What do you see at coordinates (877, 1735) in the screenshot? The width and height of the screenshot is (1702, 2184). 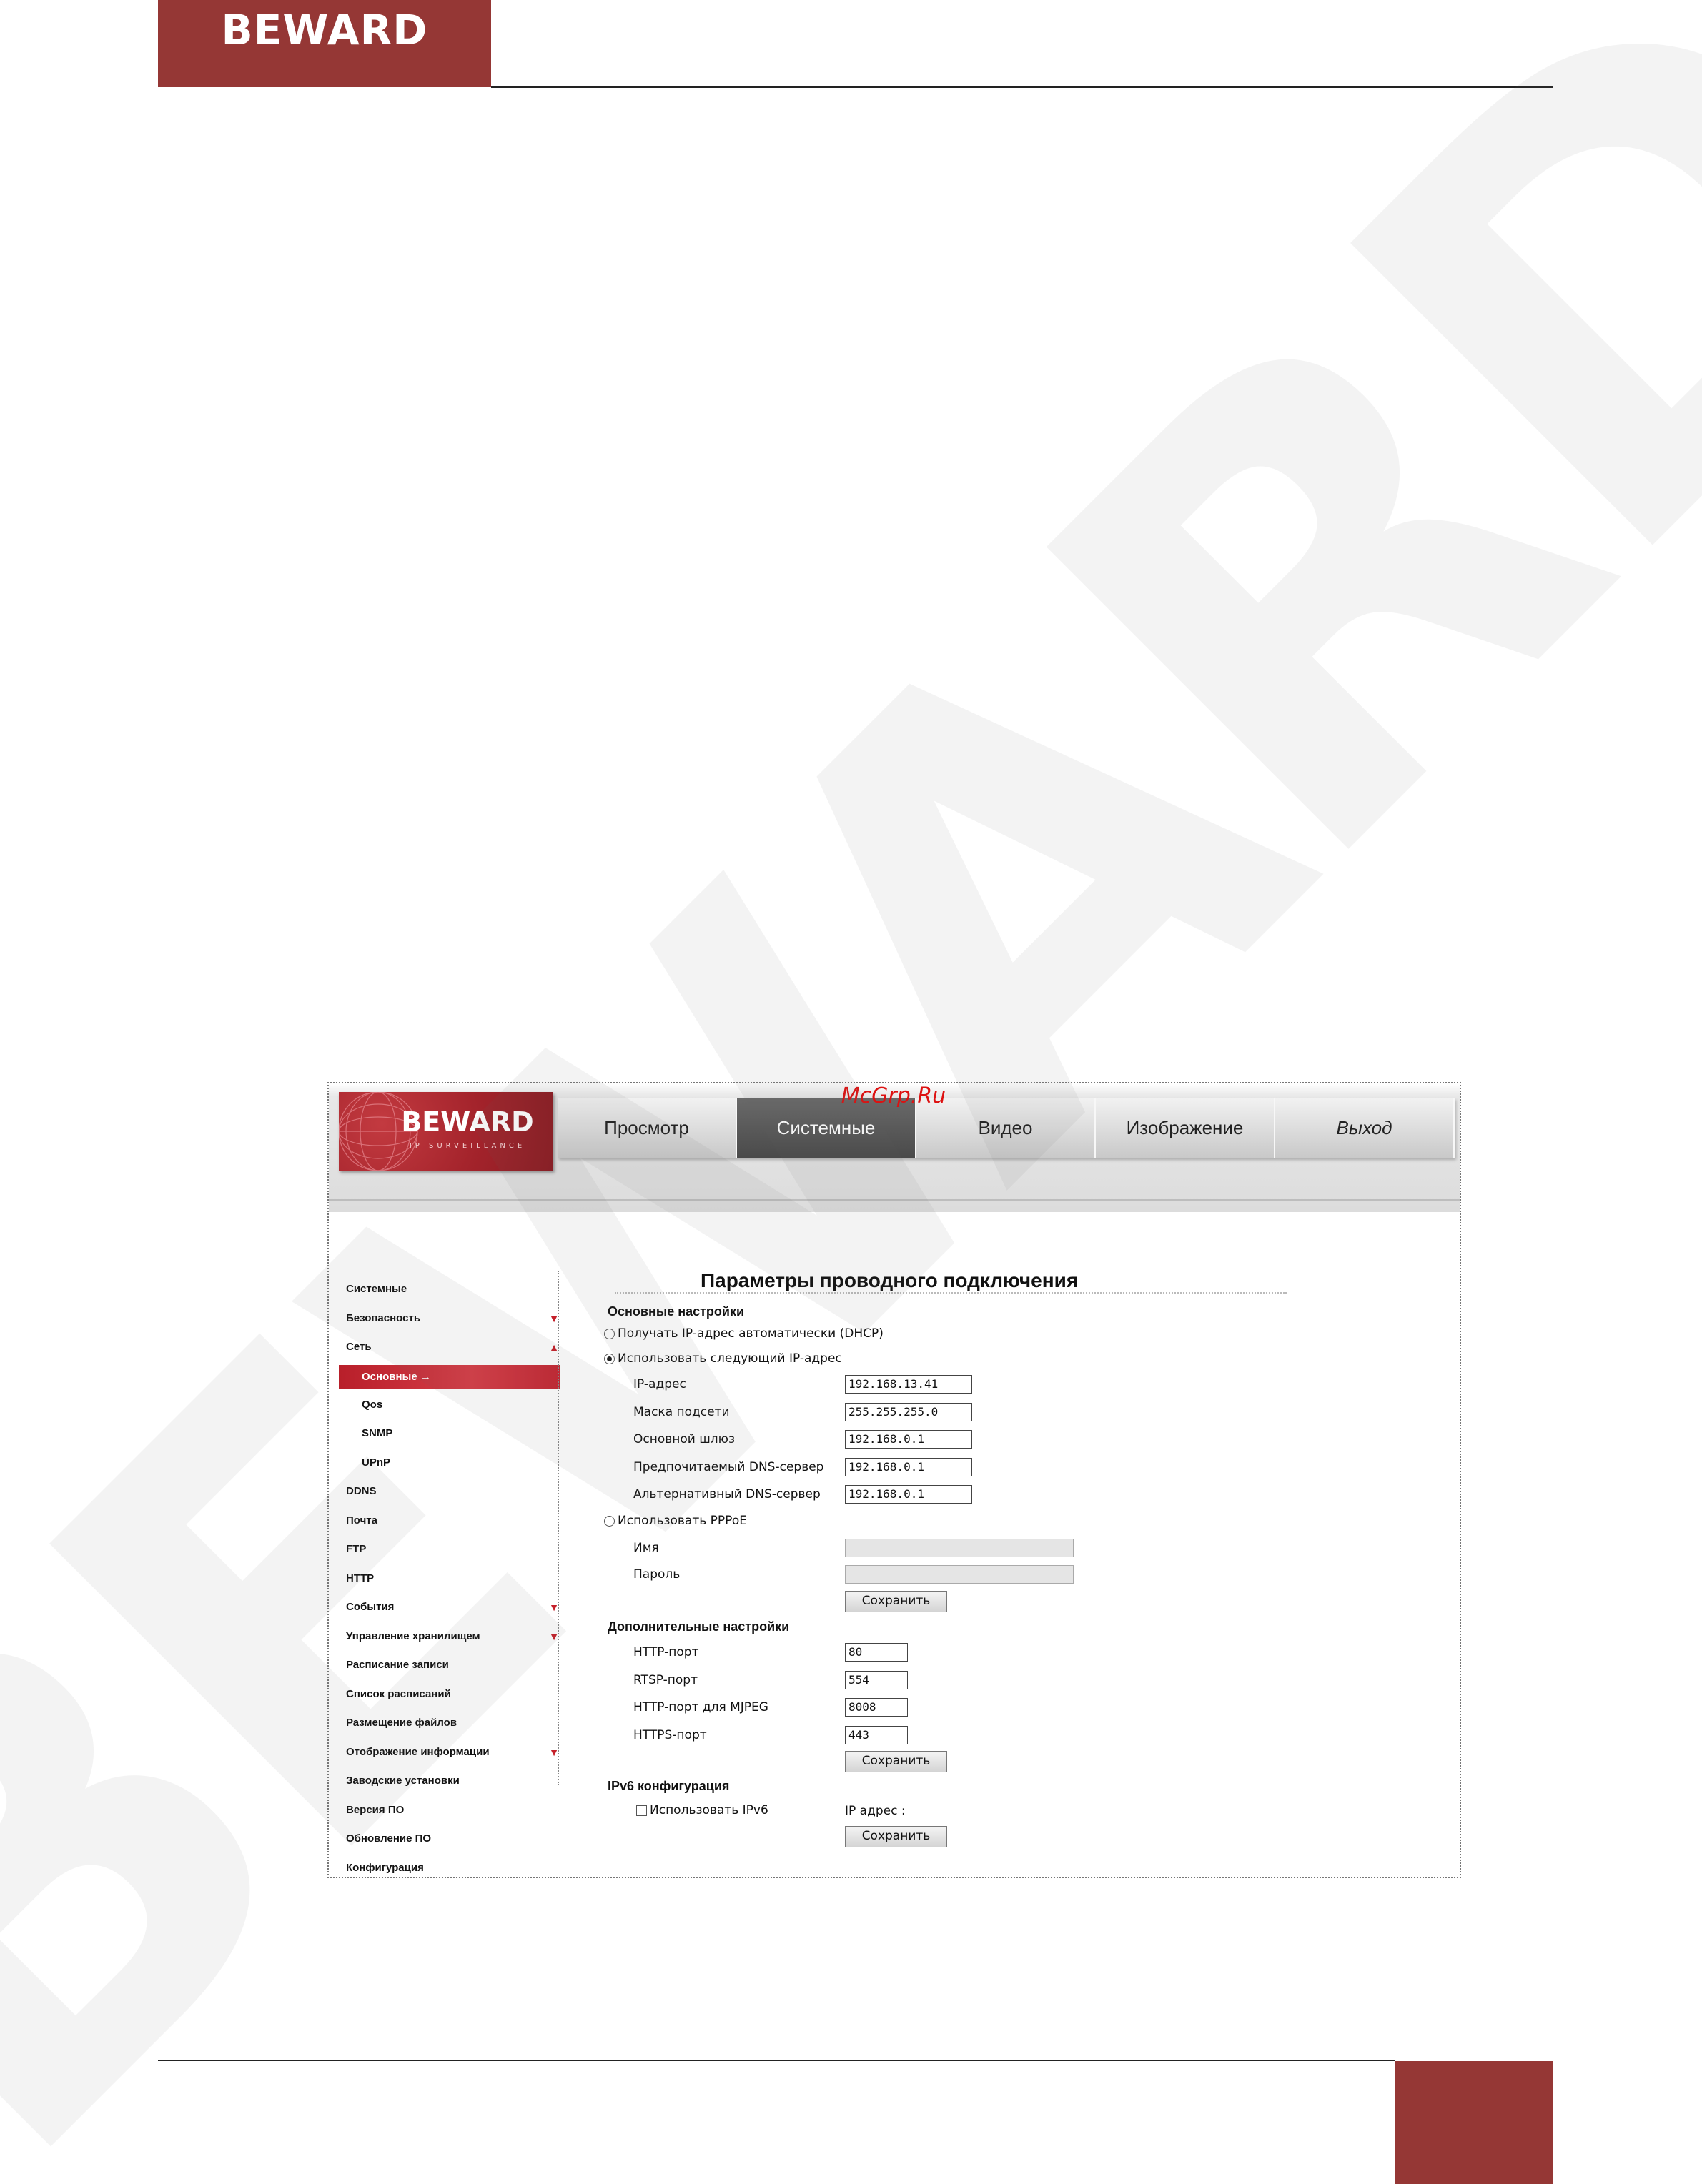 I see `https-port-field: 443` at bounding box center [877, 1735].